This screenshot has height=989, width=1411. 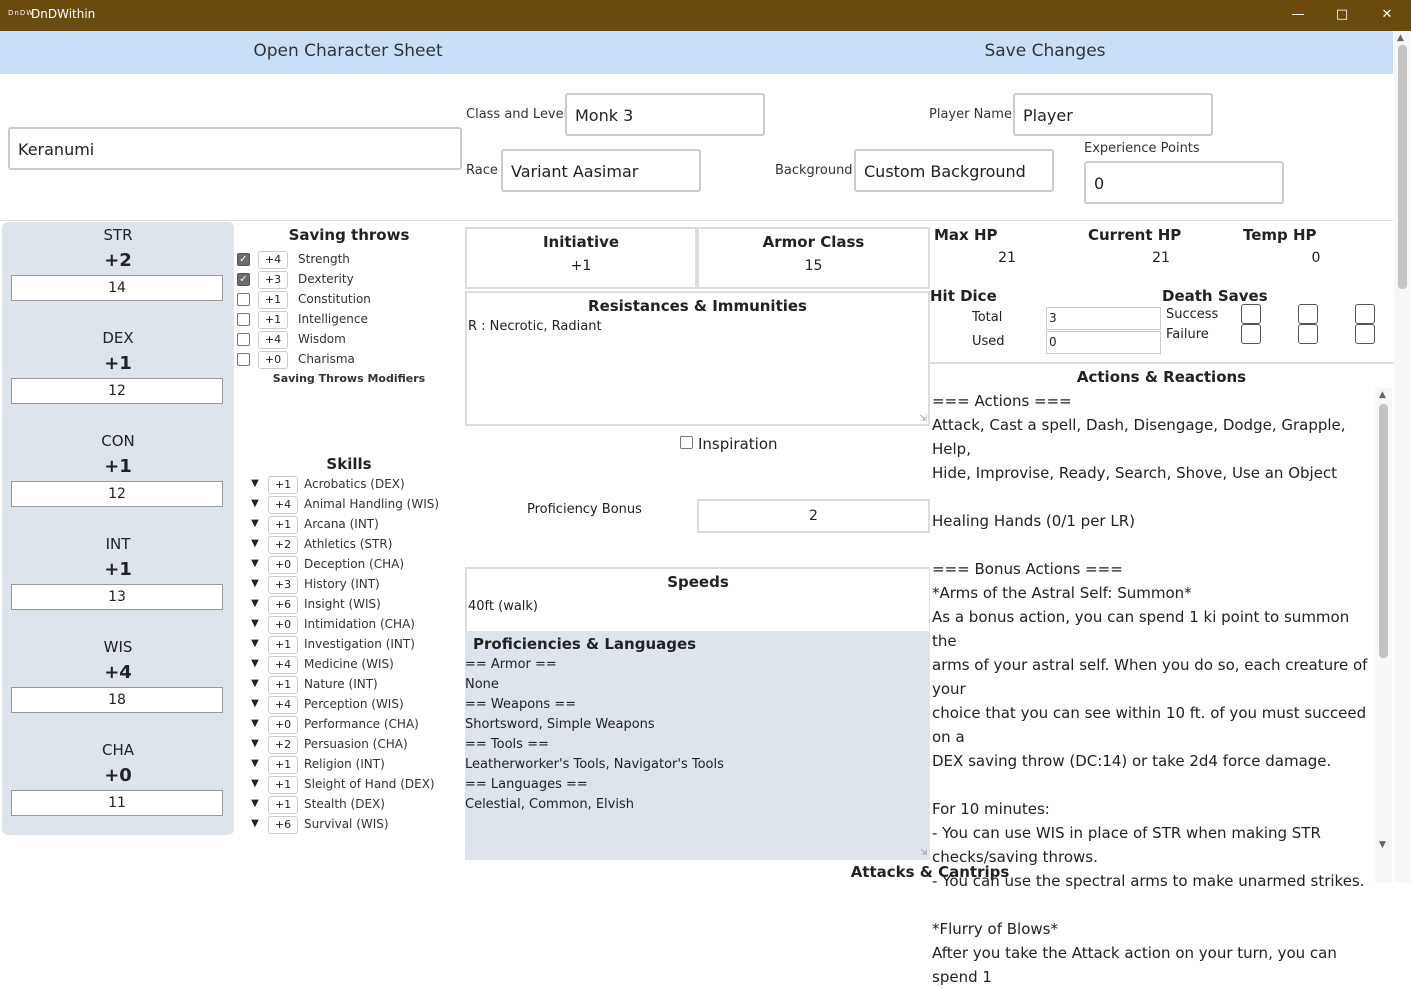 I want to click on attacks-cantrips-title: Attacks & Cantrips, so click(x=930, y=872).